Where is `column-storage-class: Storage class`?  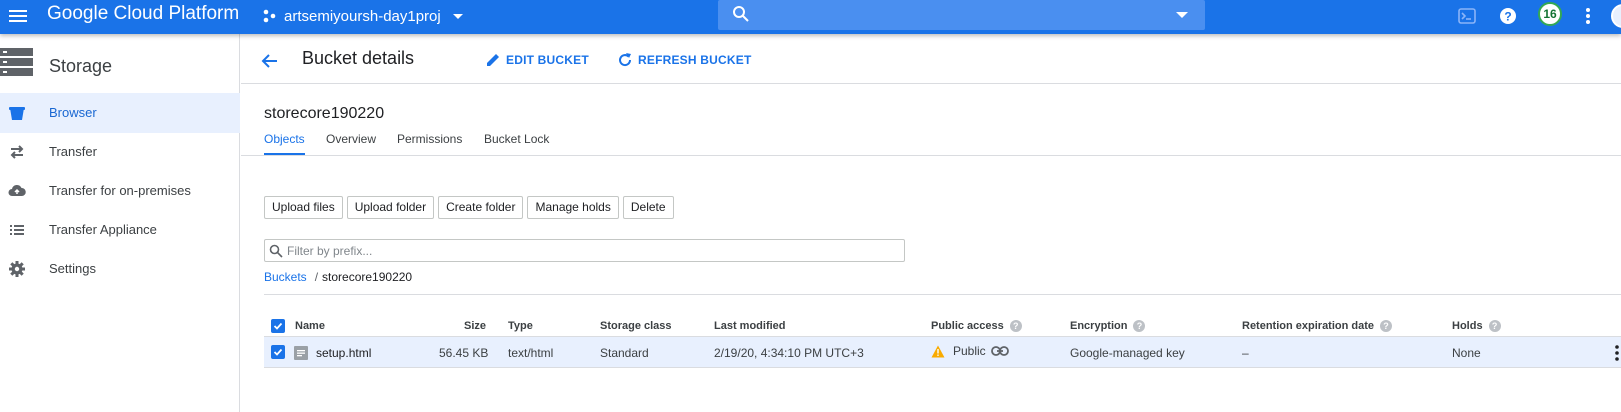 column-storage-class: Storage class is located at coordinates (636, 326).